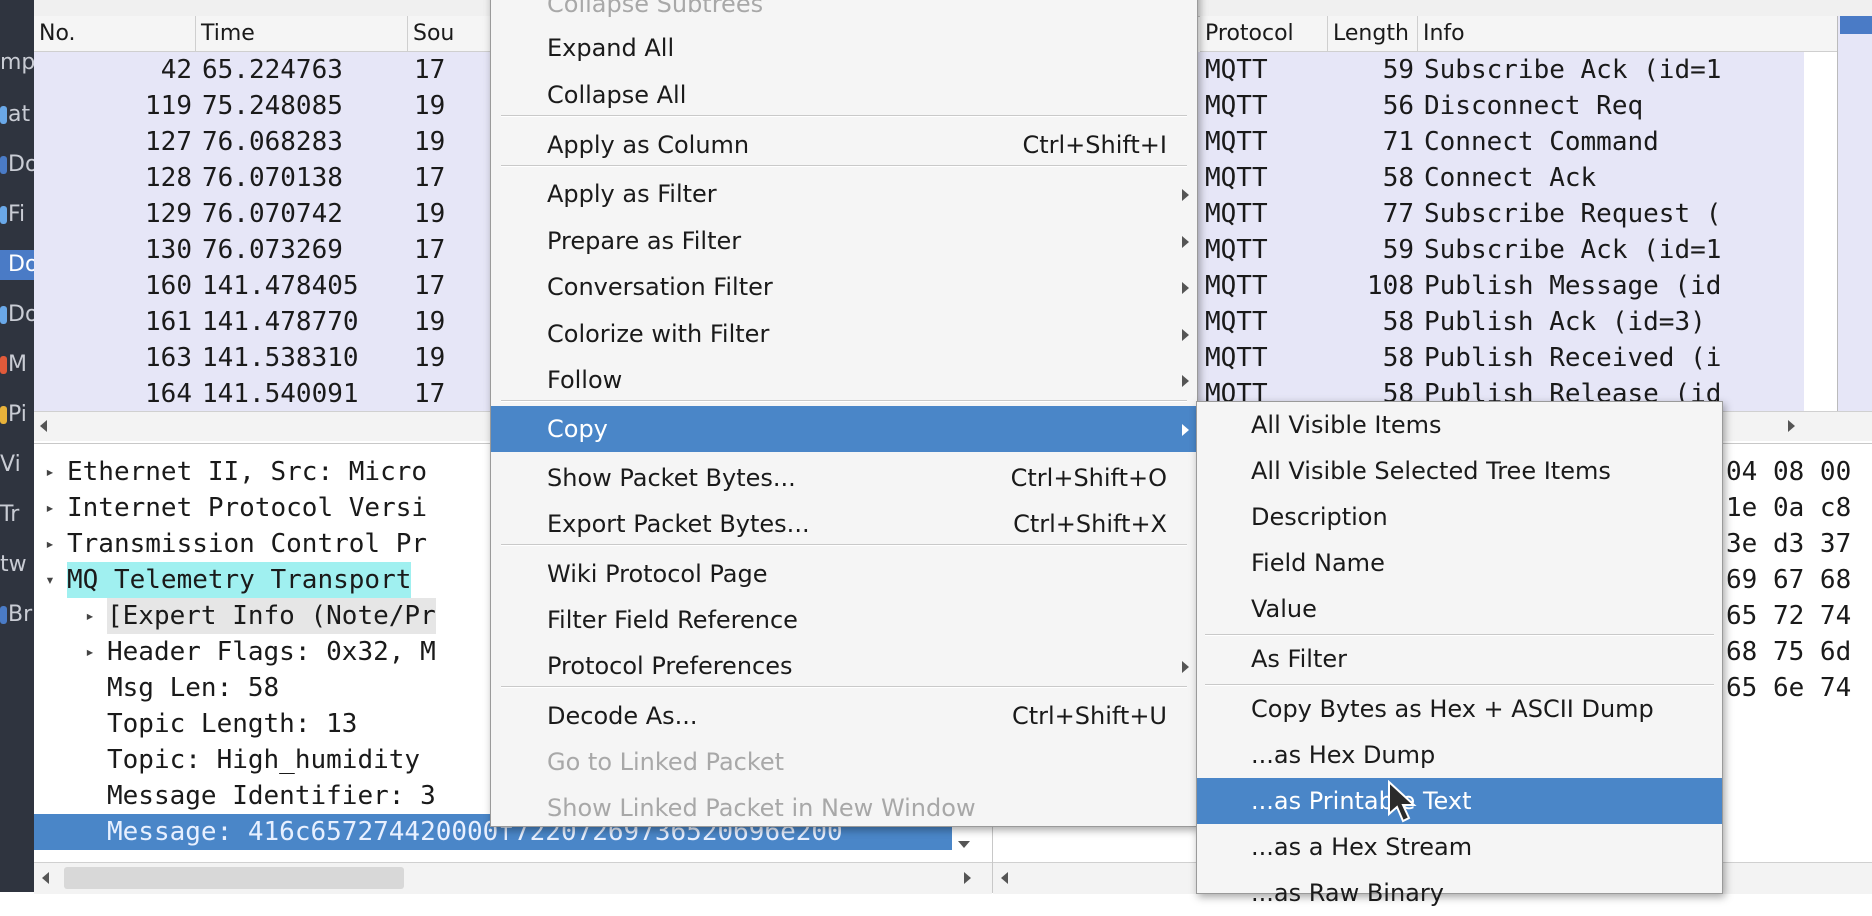 This screenshot has width=1872, height=916. Describe the element at coordinates (1788, 616) in the screenshot. I see `hex-row: 65 72 74` at that location.